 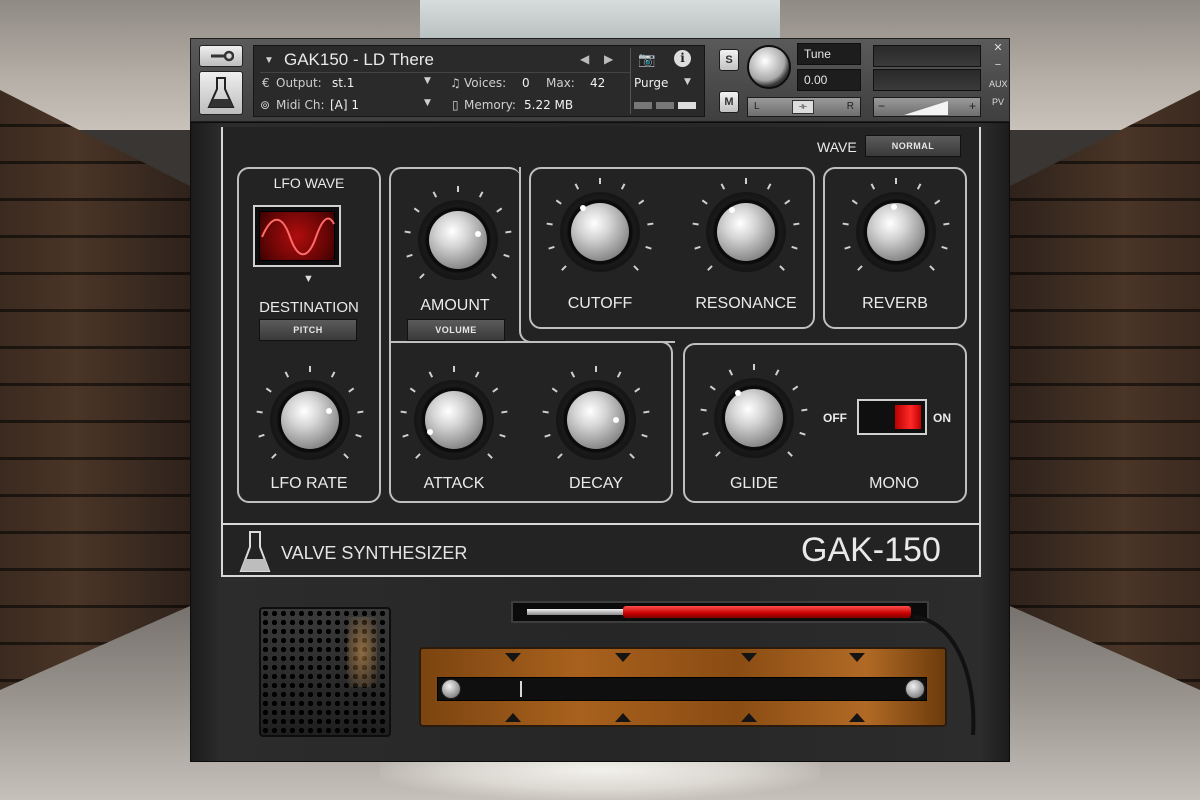 What do you see at coordinates (757, 106) in the screenshot?
I see `pan-left-label: L` at bounding box center [757, 106].